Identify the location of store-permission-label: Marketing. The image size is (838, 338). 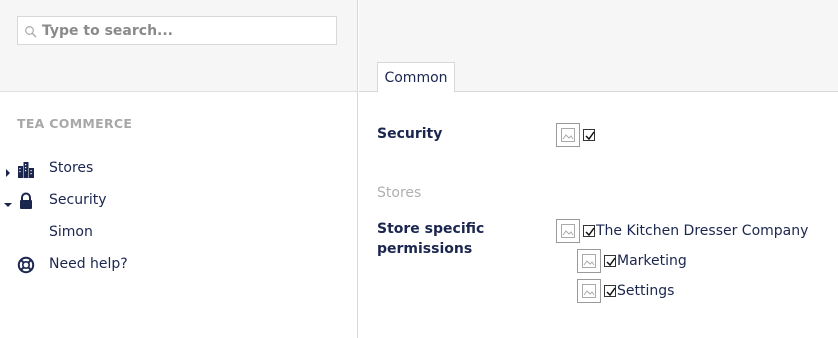
(652, 261).